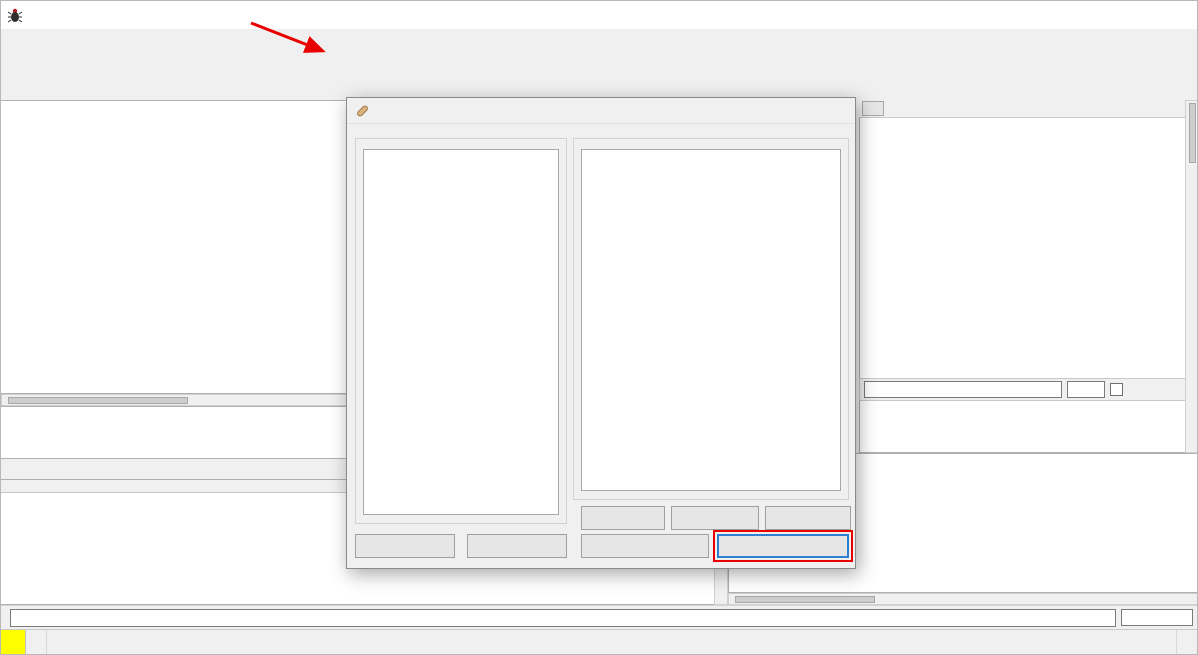 The height and width of the screenshot is (655, 1198). What do you see at coordinates (13, 642) in the screenshot?
I see `debug-state-badge` at bounding box center [13, 642].